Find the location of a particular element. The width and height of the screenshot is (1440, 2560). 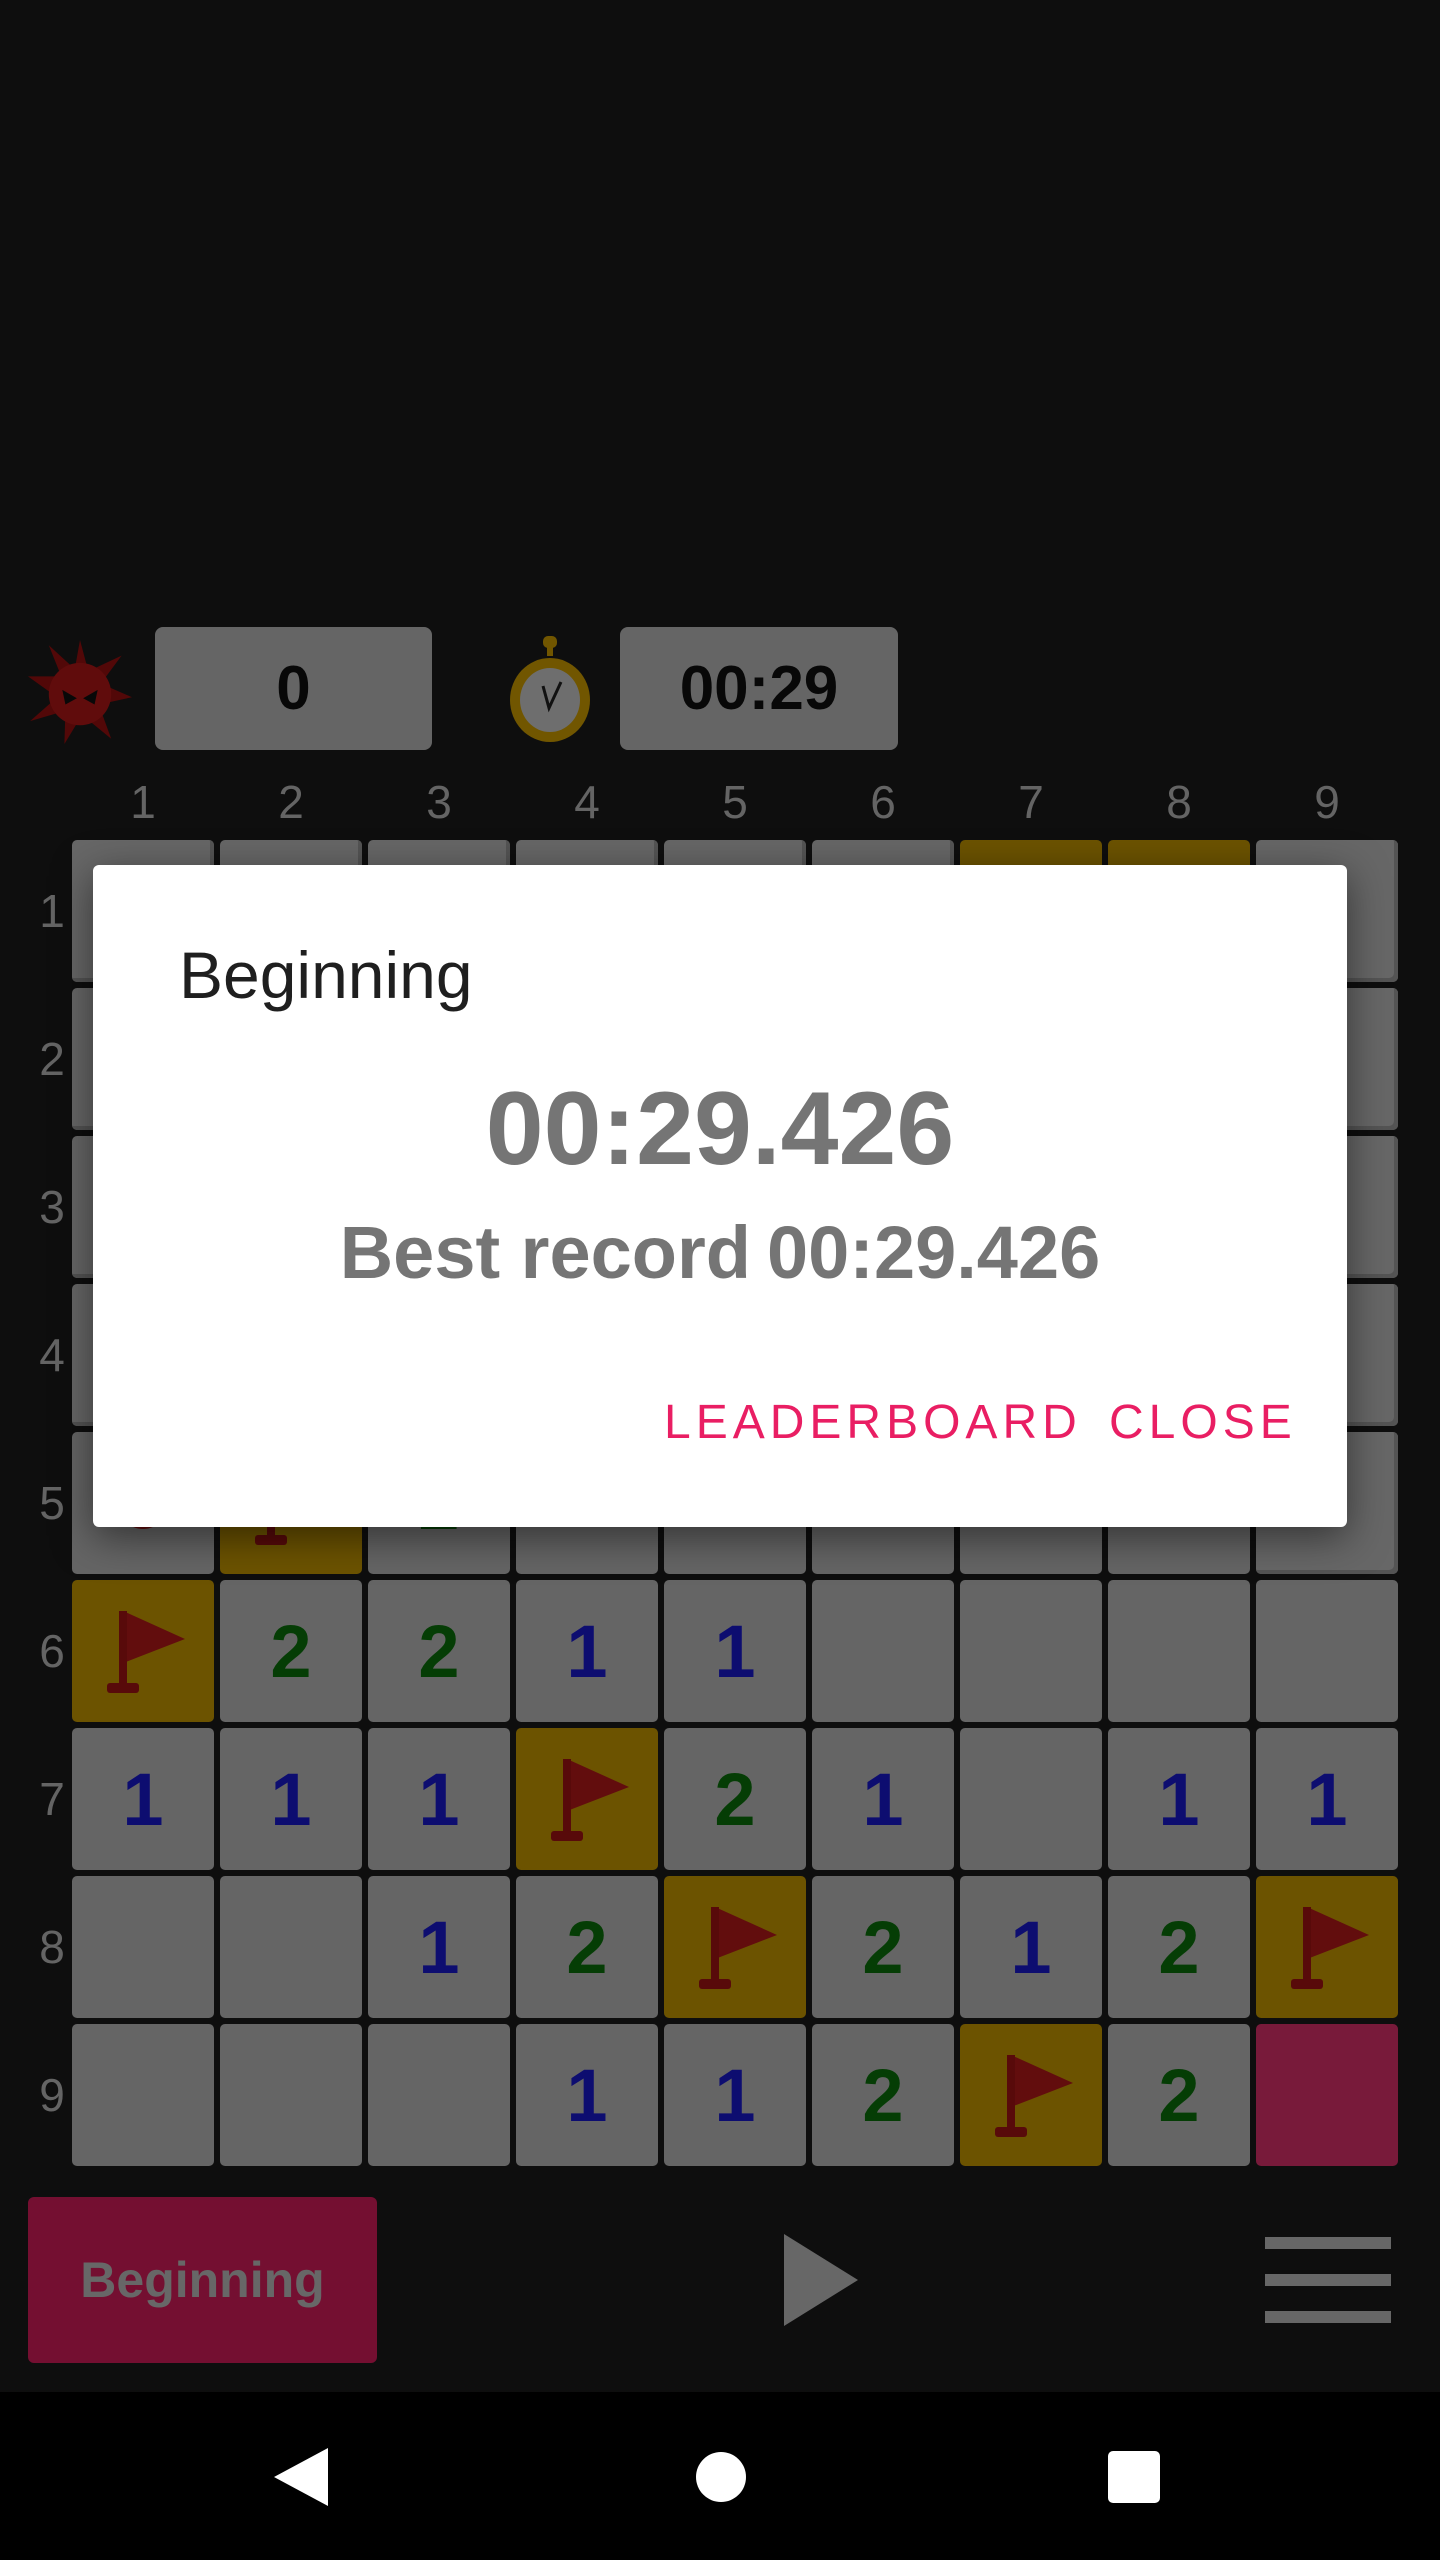

best-record-label: Best record is located at coordinates (545, 1252).